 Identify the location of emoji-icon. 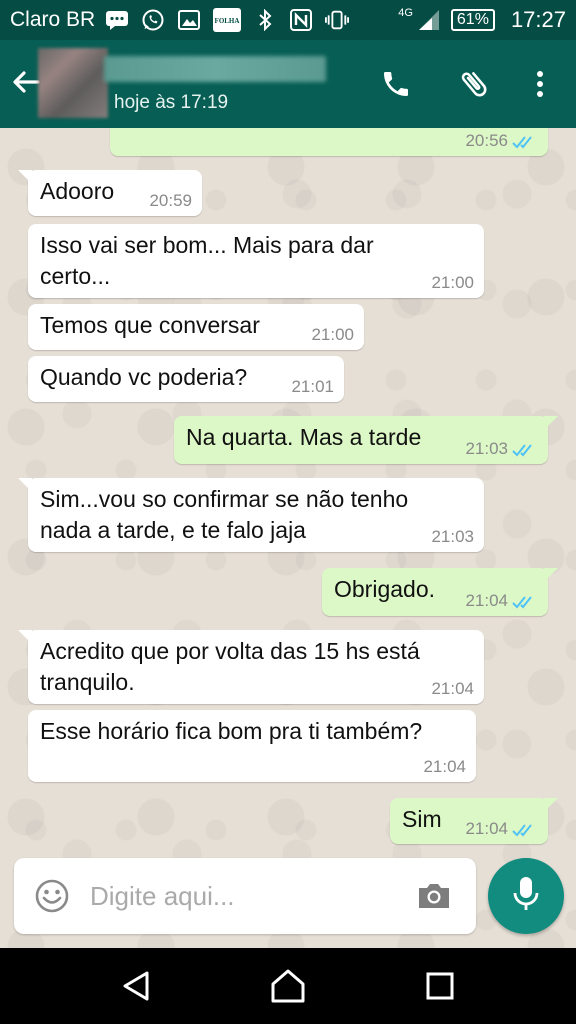
(52, 896).